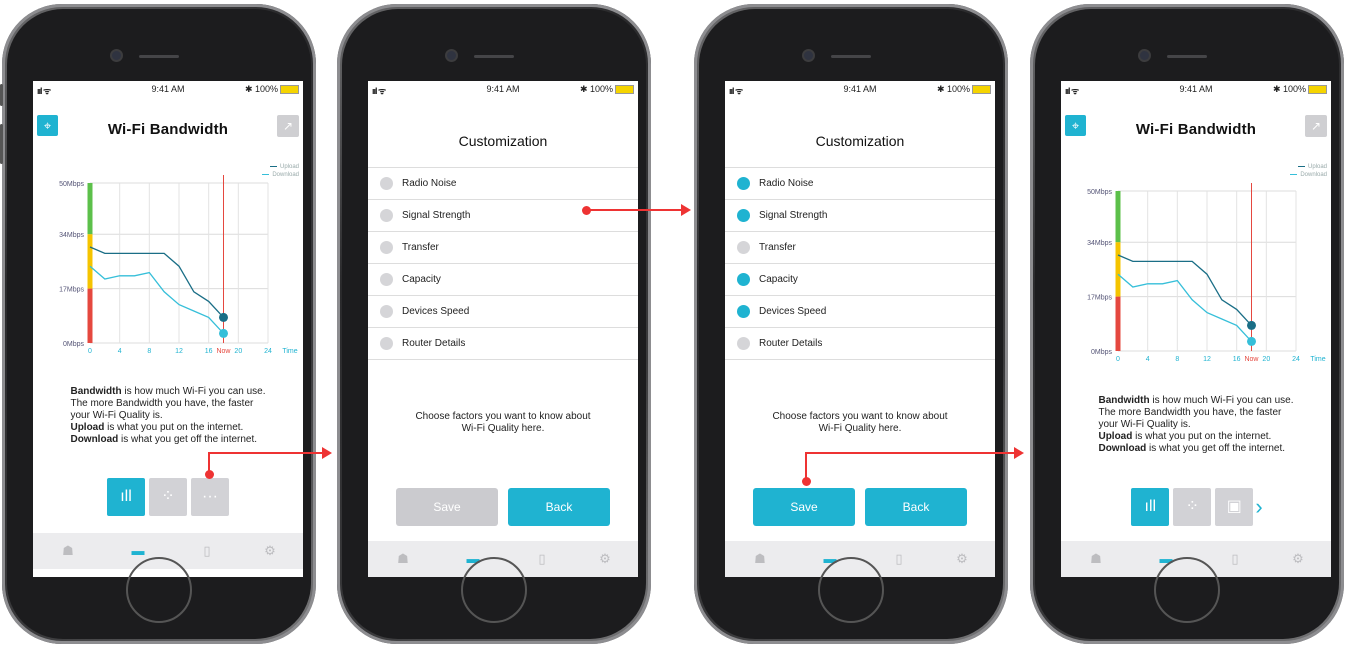  I want to click on battery-icon, so click(981, 90).